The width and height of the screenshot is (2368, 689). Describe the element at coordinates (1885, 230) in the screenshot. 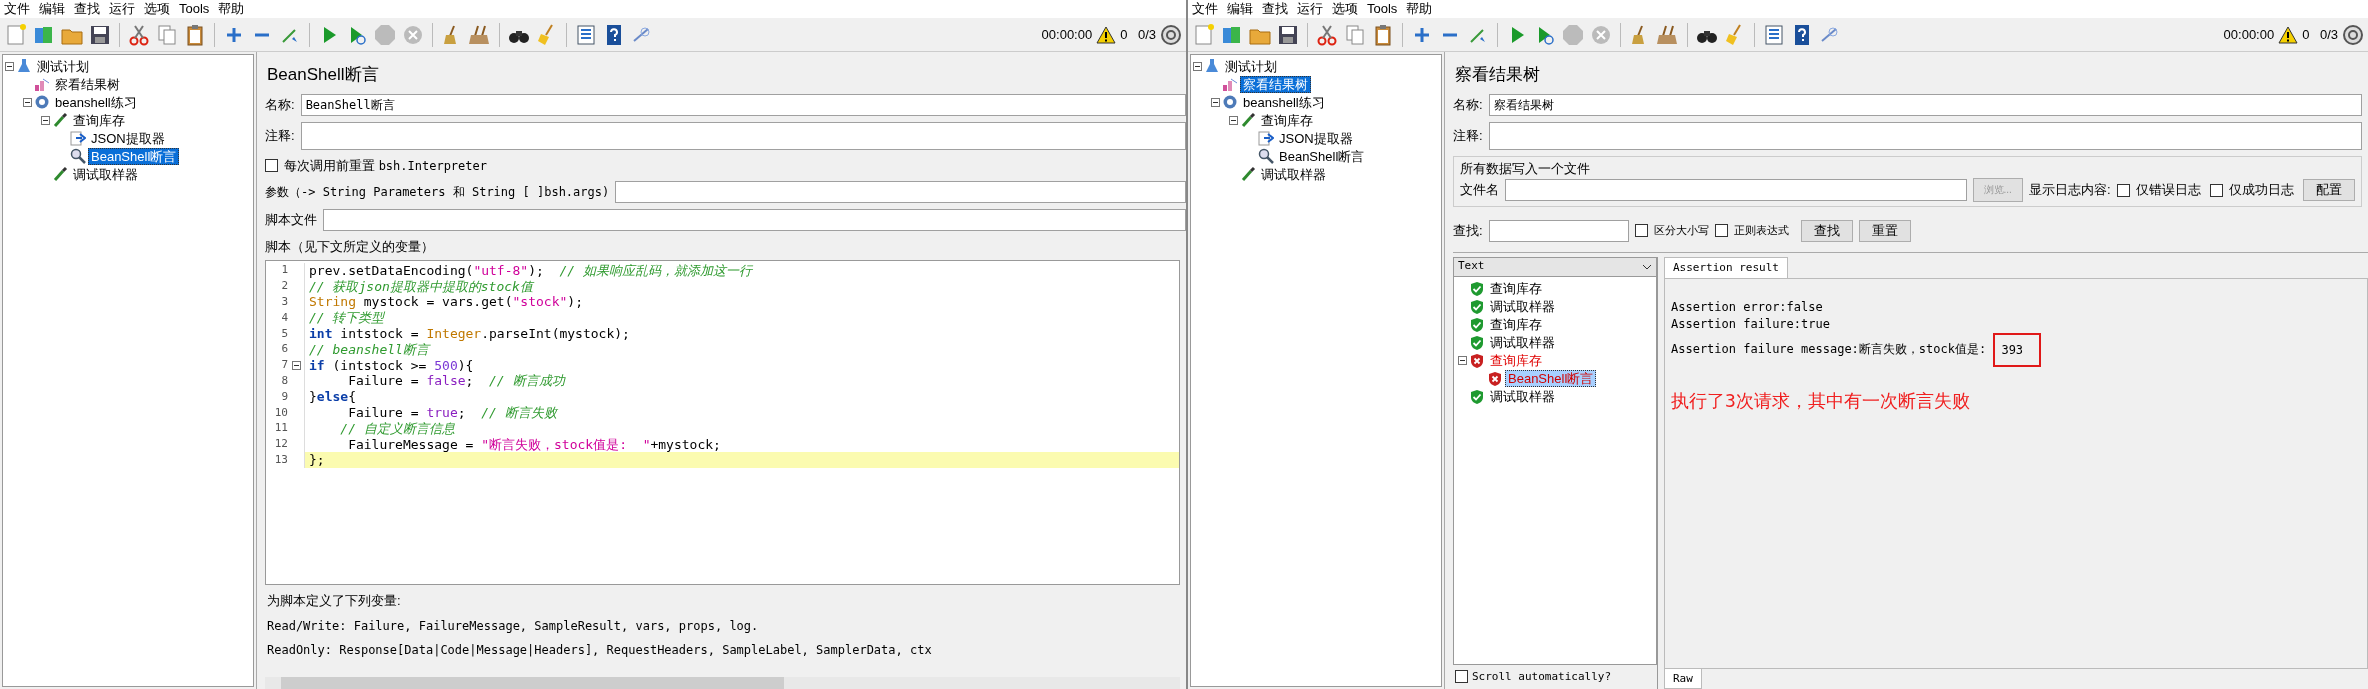

I see `reset-button: 重置` at that location.